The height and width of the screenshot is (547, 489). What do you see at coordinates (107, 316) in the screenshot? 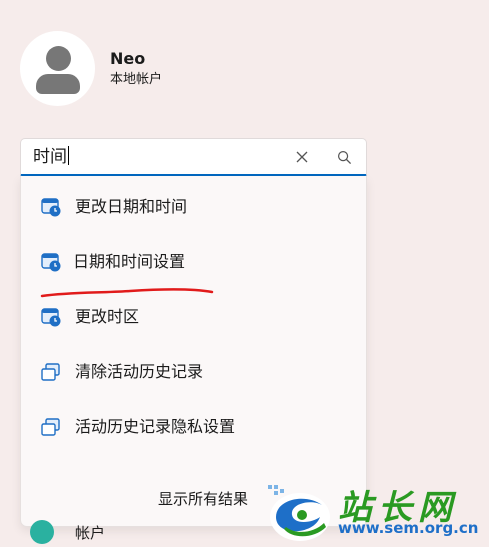
I see `suggestion-label: 更改时区` at bounding box center [107, 316].